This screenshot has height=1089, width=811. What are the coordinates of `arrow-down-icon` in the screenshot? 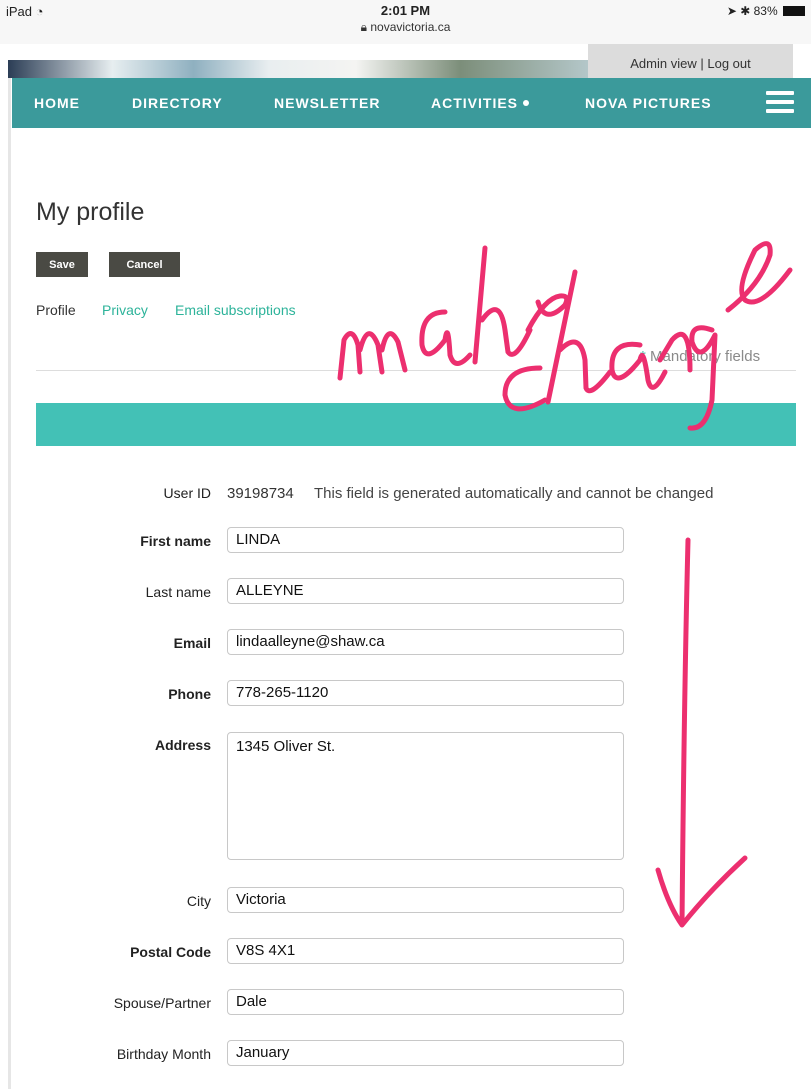 It's located at (701, 732).